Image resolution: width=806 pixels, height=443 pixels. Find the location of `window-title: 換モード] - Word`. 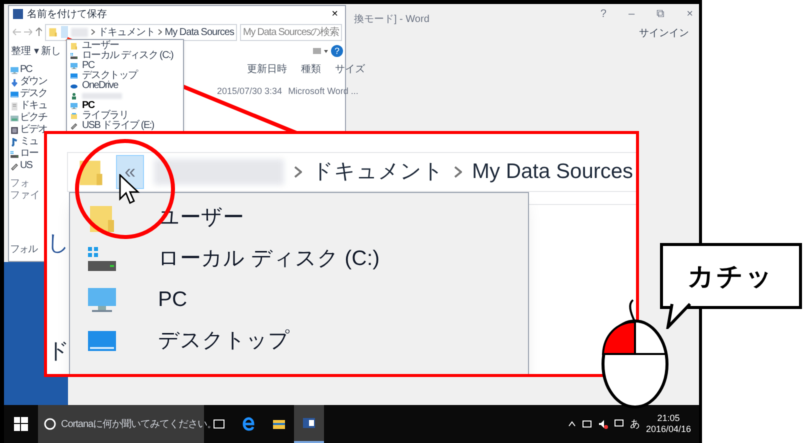

window-title: 換モード] - Word is located at coordinates (392, 20).